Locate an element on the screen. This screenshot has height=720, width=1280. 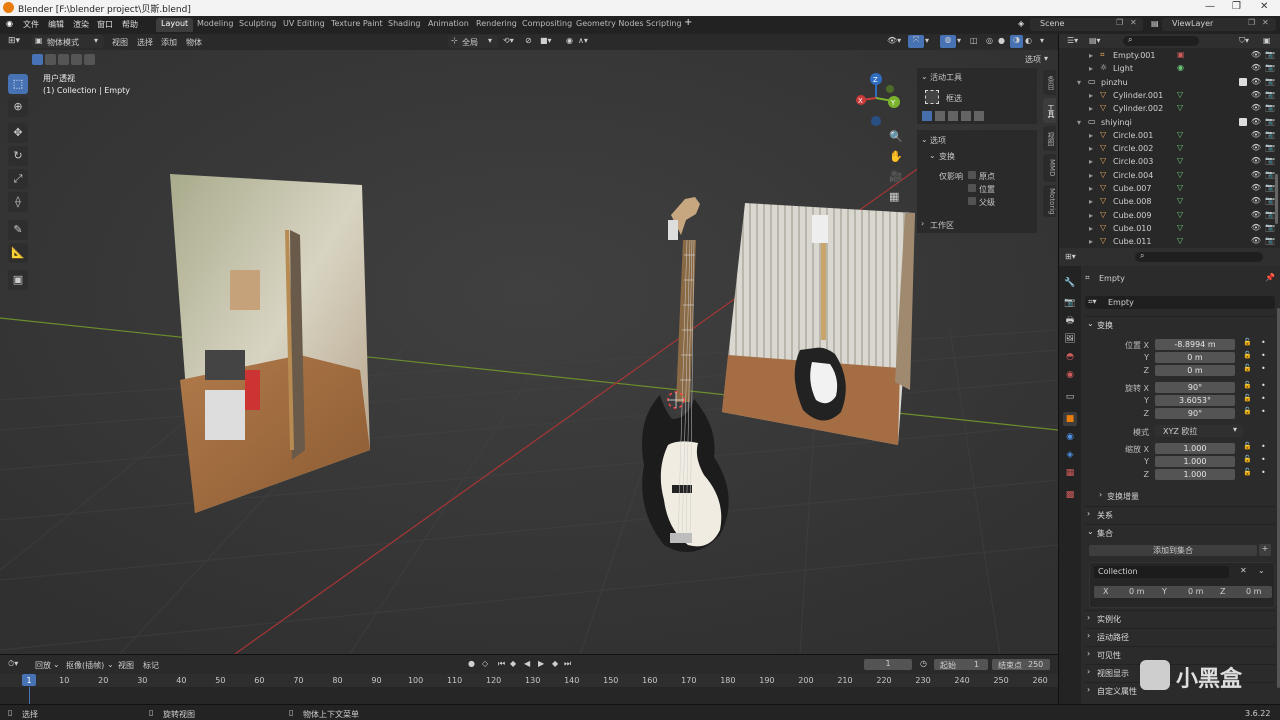
menu-render: 渲染 is located at coordinates (81, 24).